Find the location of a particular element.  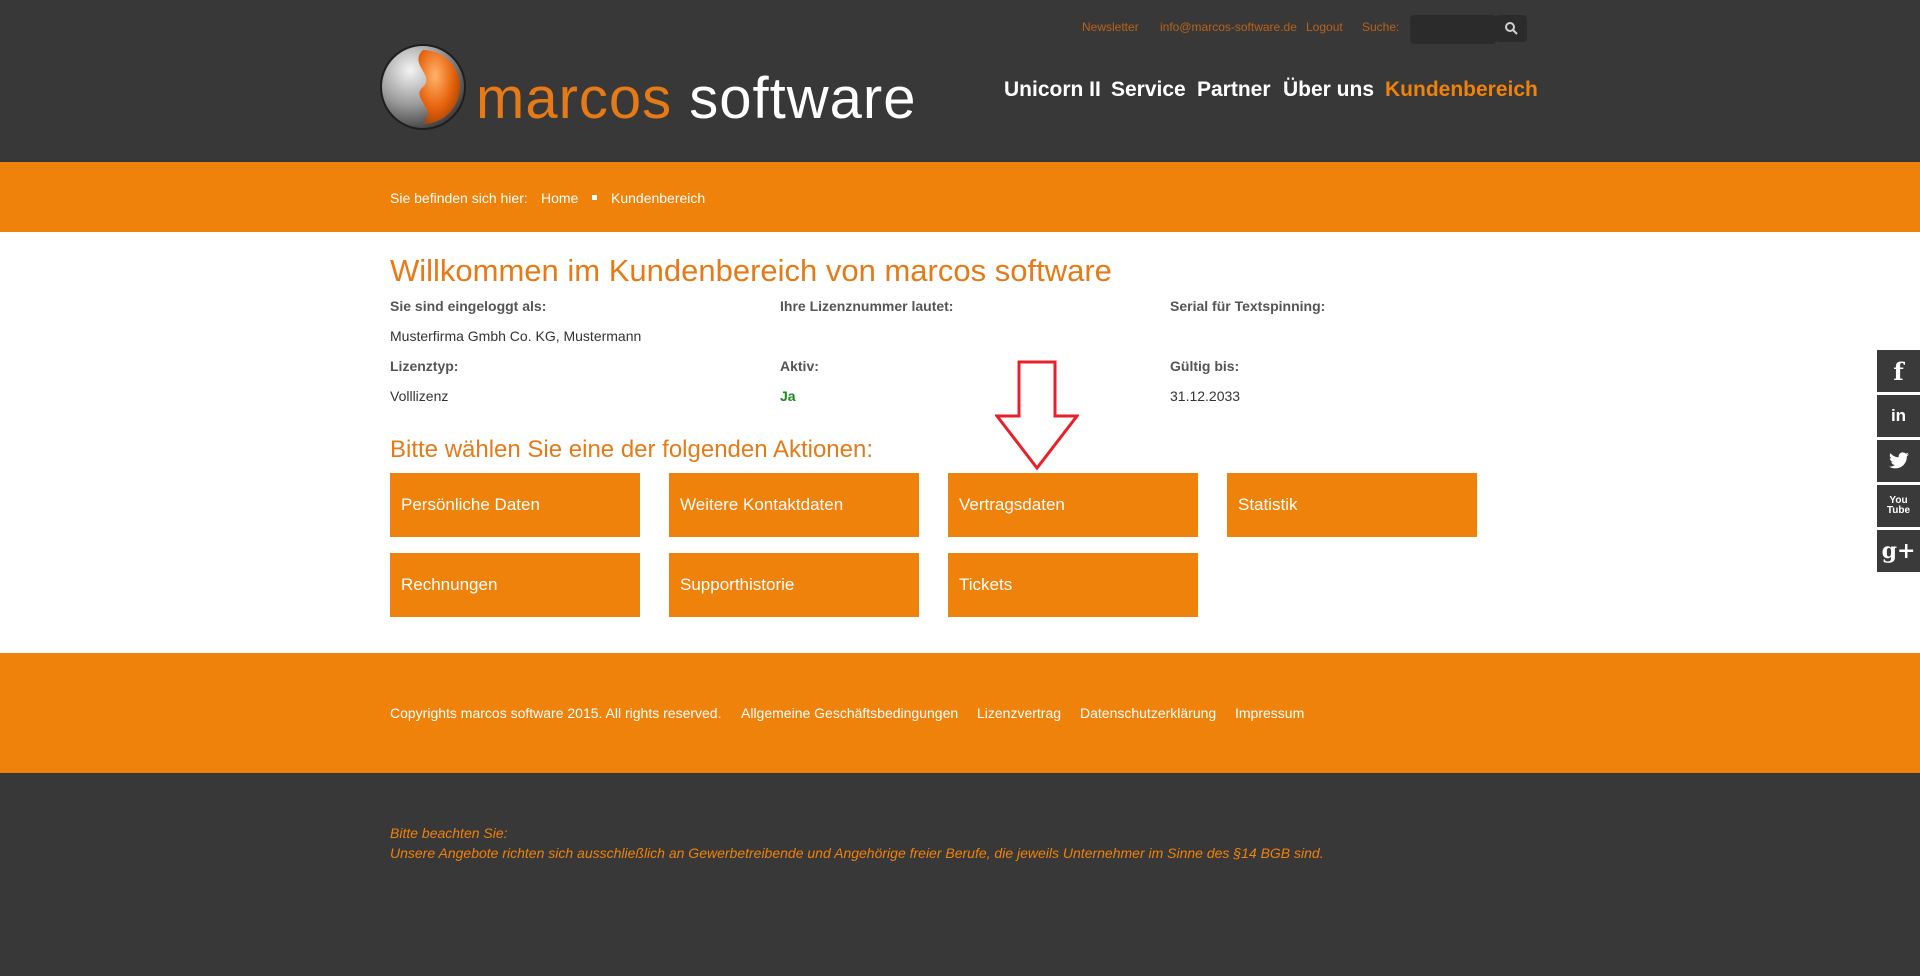

action-weitere-kontaktdaten-button: Weitere Kontaktdaten is located at coordinates (794, 505).